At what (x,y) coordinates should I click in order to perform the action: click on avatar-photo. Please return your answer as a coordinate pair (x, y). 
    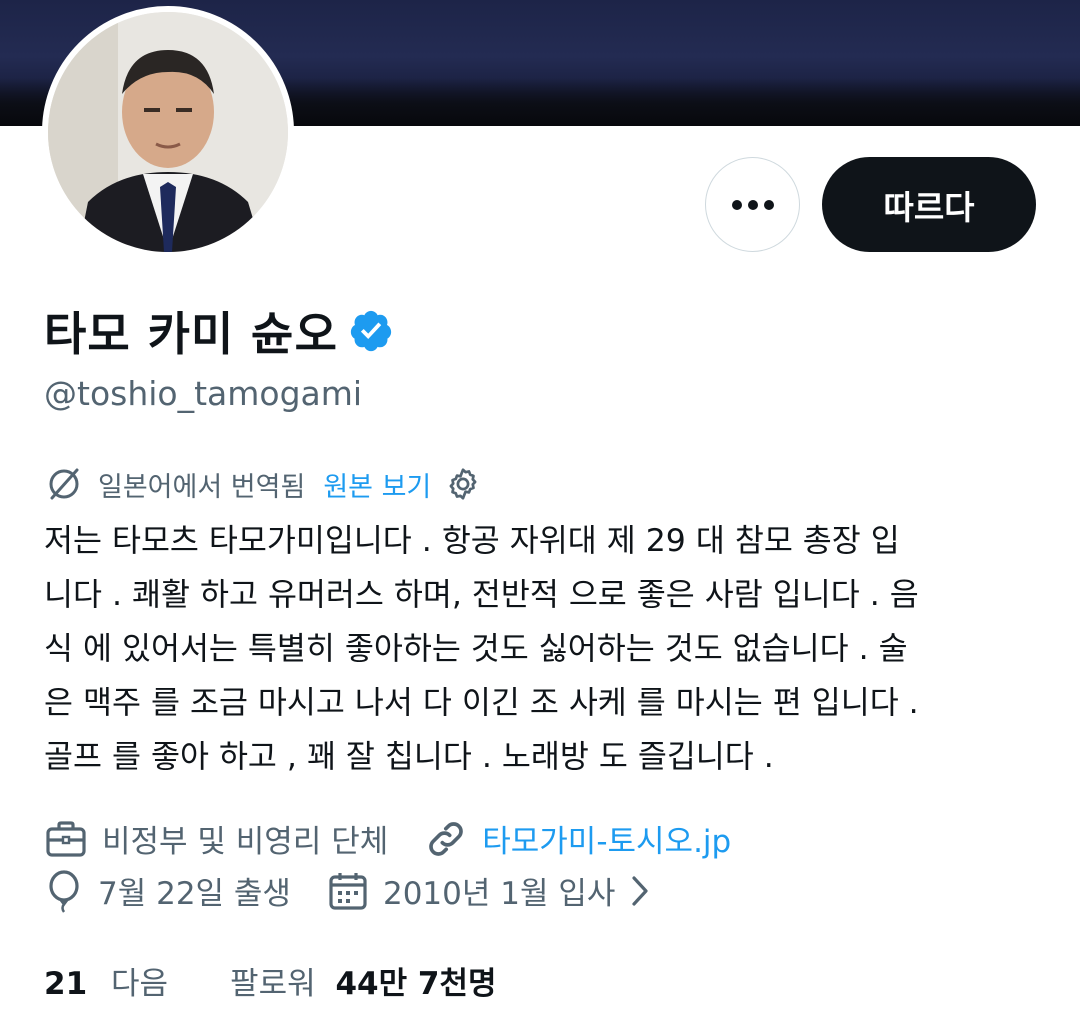
    Looking at the image, I should click on (168, 132).